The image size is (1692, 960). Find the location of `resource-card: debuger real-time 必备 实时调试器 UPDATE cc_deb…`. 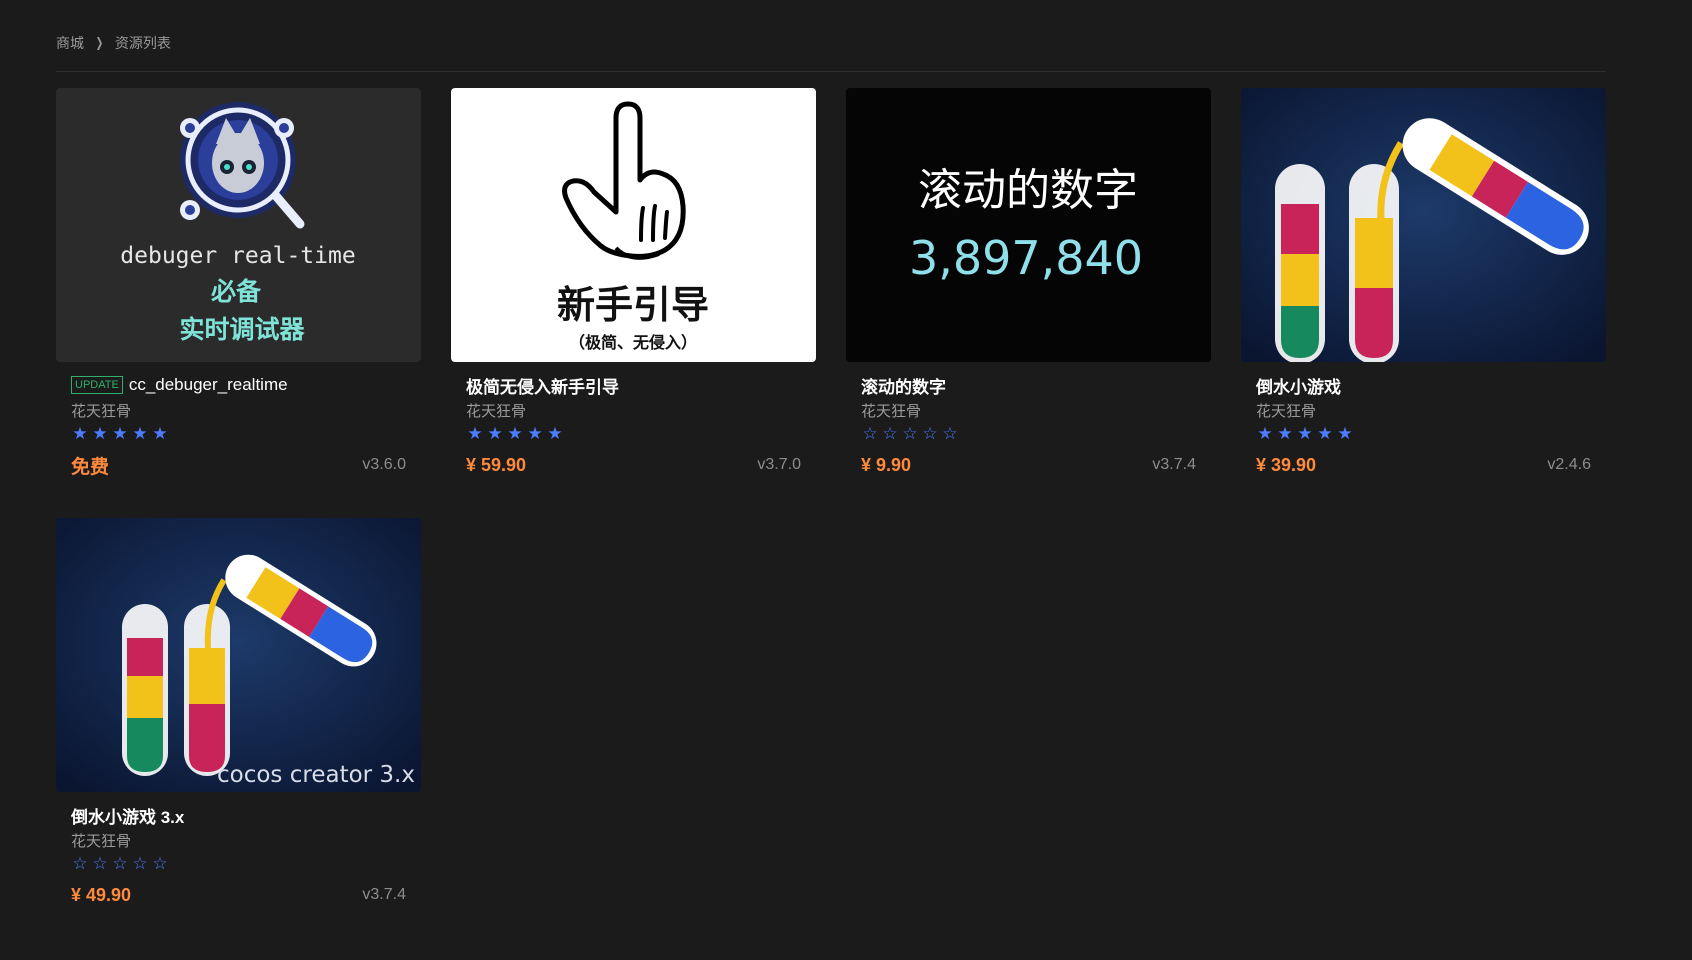

resource-card: debuger real-time 必备 实时调试器 UPDATE cc_deb… is located at coordinates (238, 283).